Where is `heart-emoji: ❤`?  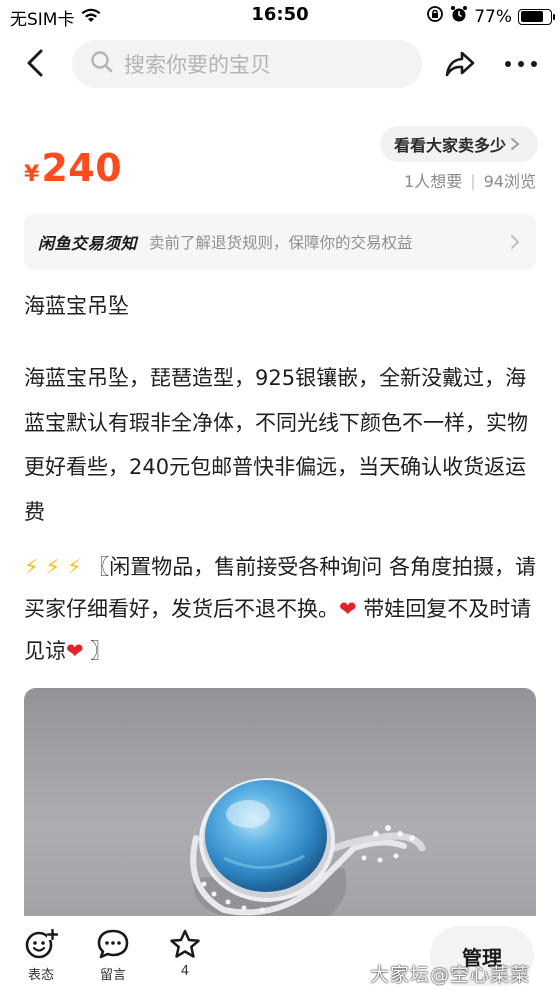 heart-emoji: ❤ is located at coordinates (348, 609).